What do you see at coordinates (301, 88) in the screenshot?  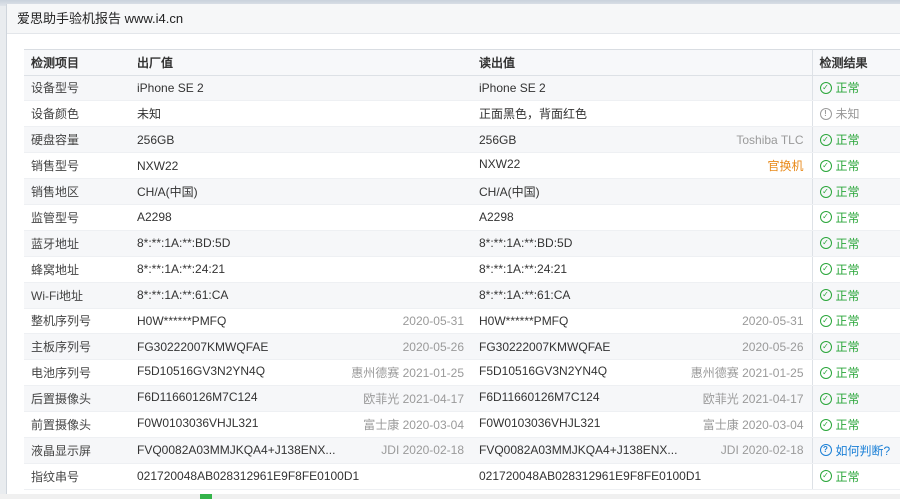 I see `factory-value-cell: iPhone SE 2` at bounding box center [301, 88].